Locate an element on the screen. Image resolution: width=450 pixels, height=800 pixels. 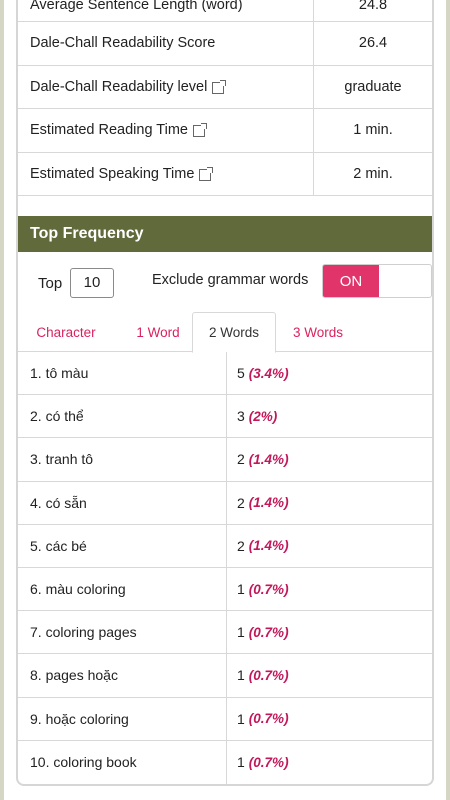
table-row: 3. tranh tô 2 (1.4%) is located at coordinates (225, 460).